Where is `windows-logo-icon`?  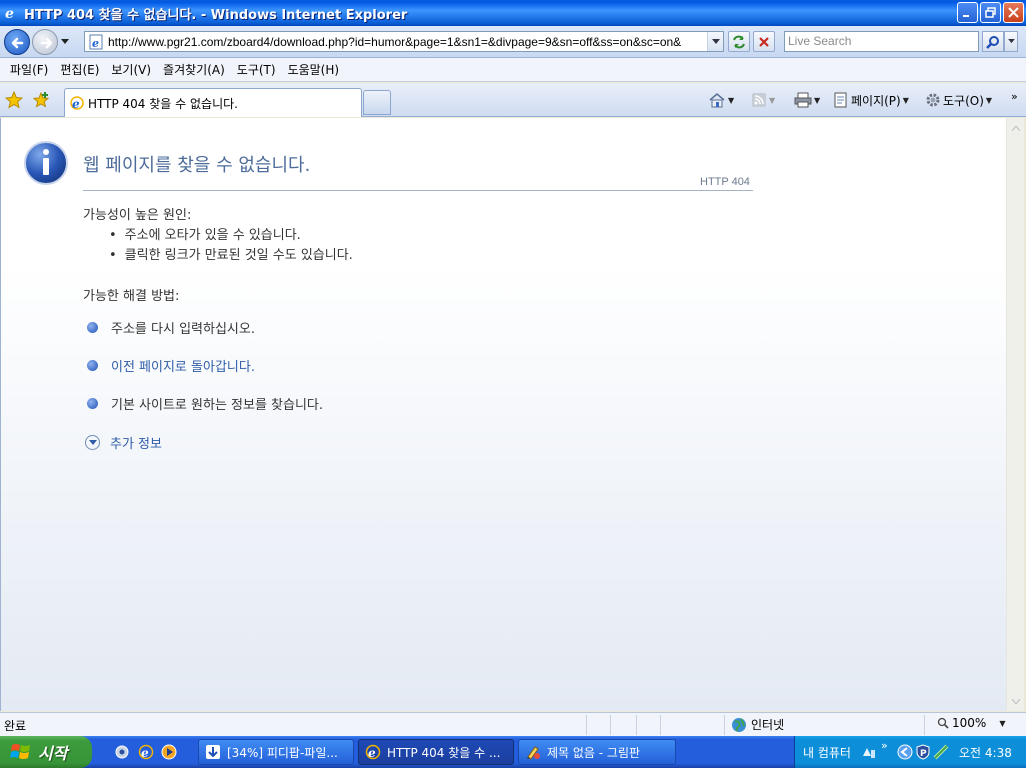 windows-logo-icon is located at coordinates (20, 751).